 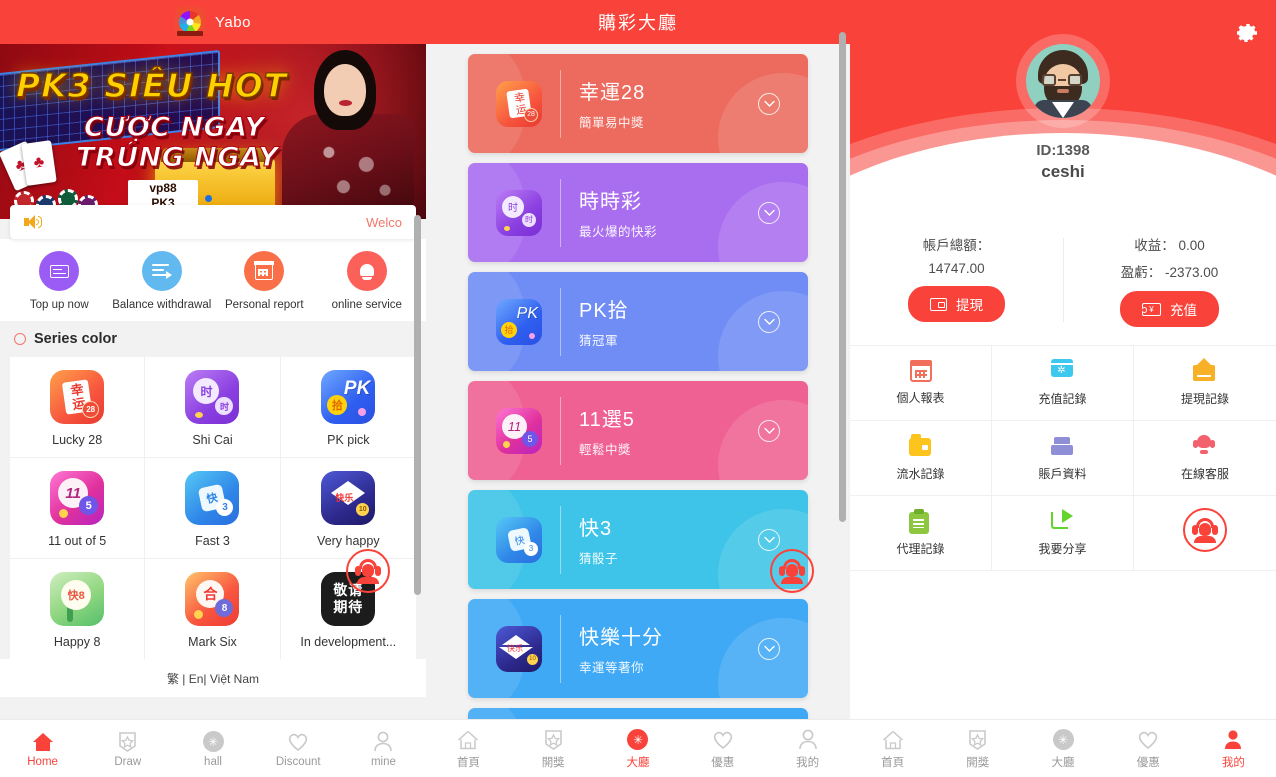 I want to click on home-icon, so click(x=42, y=742).